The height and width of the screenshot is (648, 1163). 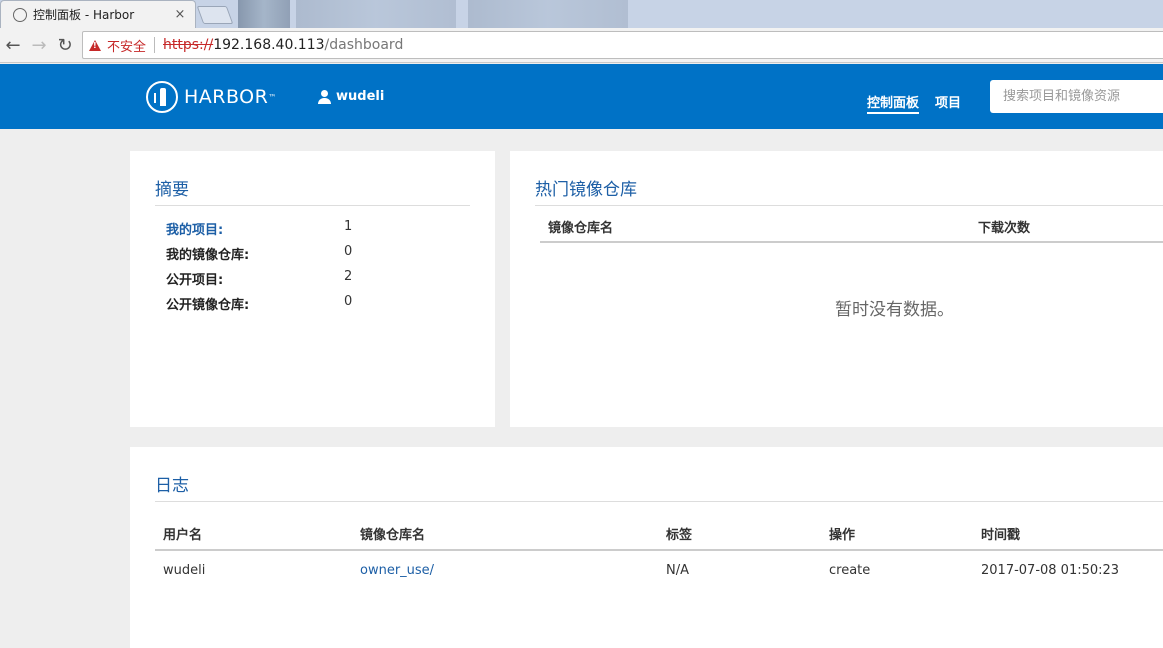 What do you see at coordinates (893, 103) in the screenshot?
I see `nav-dashboard: 控制面板` at bounding box center [893, 103].